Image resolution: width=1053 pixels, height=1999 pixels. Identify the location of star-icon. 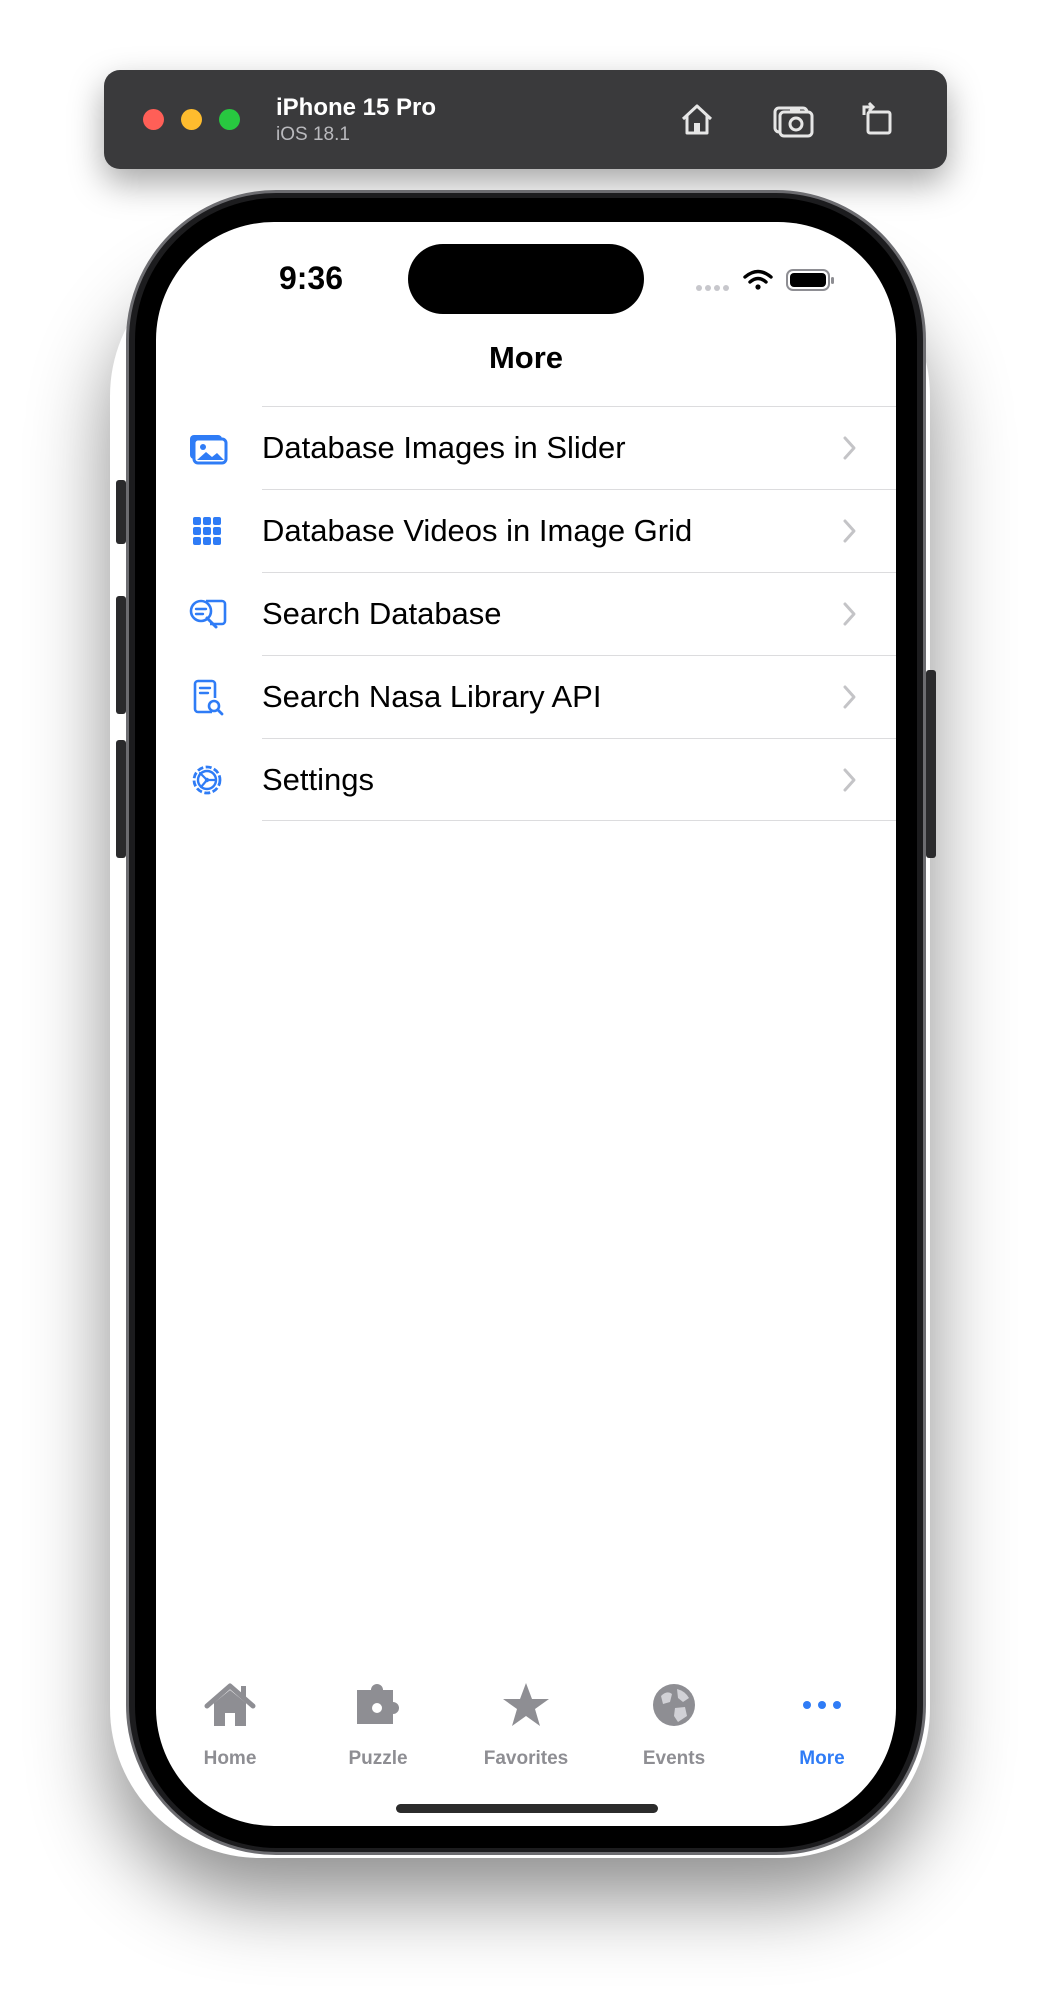
(526, 1704).